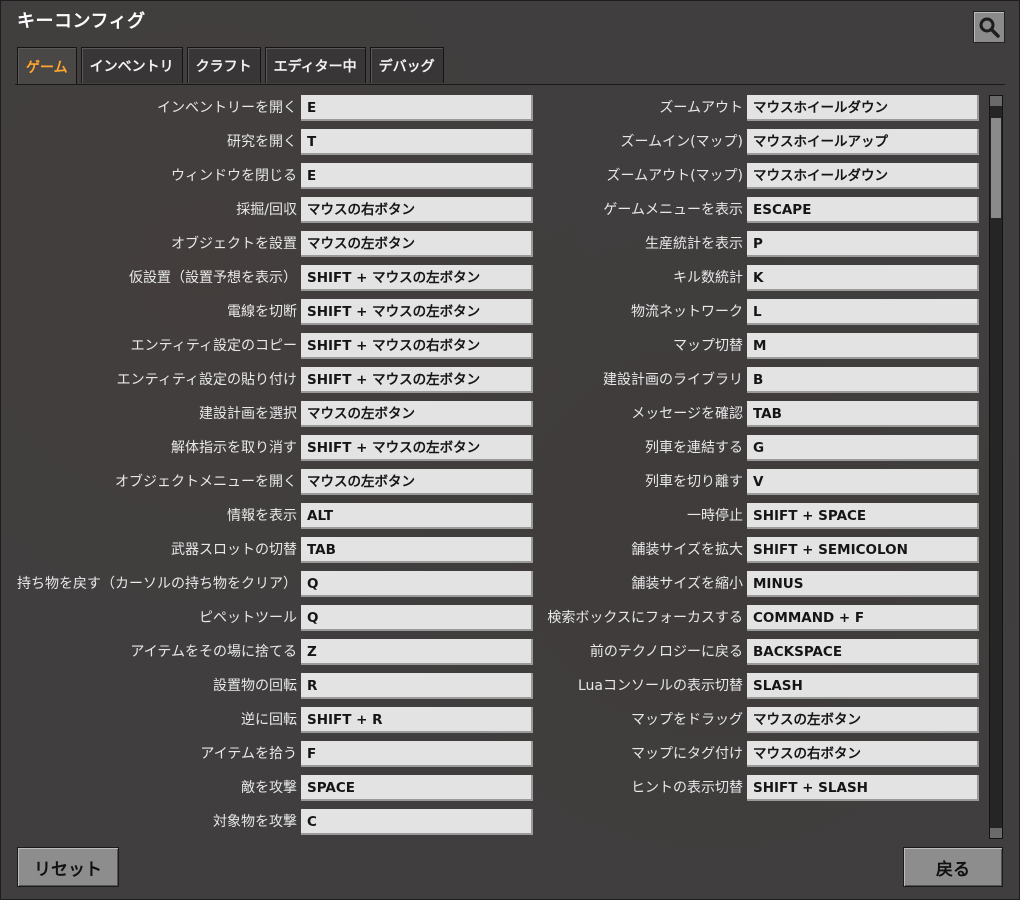 The image size is (1020, 900). Describe the element at coordinates (863, 550) in the screenshot. I see `keybinding-key-button: SHIFT + SEMICOLON` at that location.